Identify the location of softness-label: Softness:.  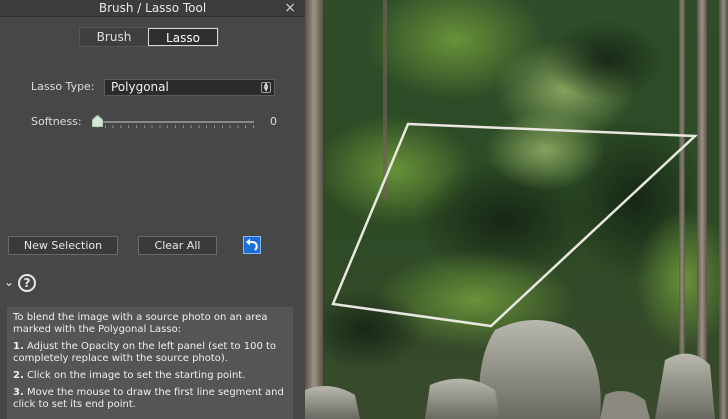
(56, 121).